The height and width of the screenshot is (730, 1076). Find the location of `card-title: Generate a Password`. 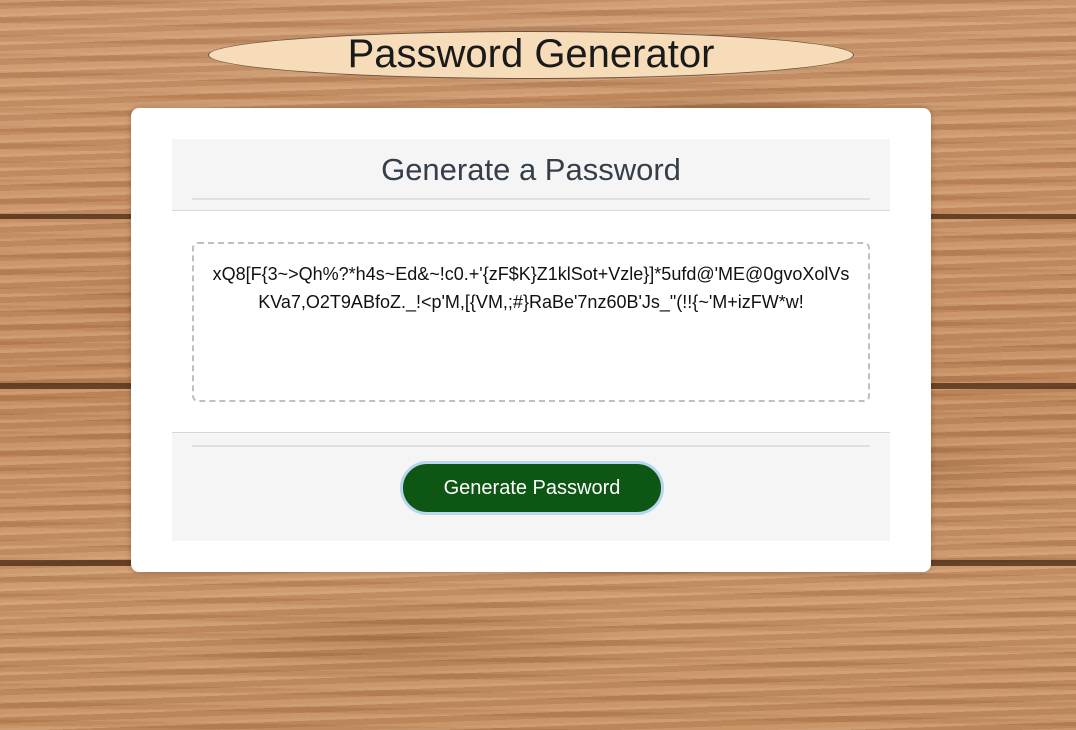

card-title: Generate a Password is located at coordinates (531, 175).